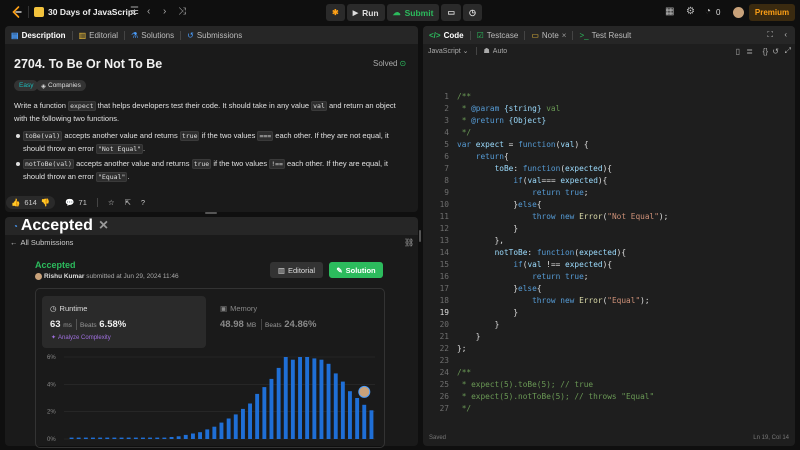 The height and width of the screenshot is (450, 800). I want to click on run-button: ▶ Run, so click(365, 12).